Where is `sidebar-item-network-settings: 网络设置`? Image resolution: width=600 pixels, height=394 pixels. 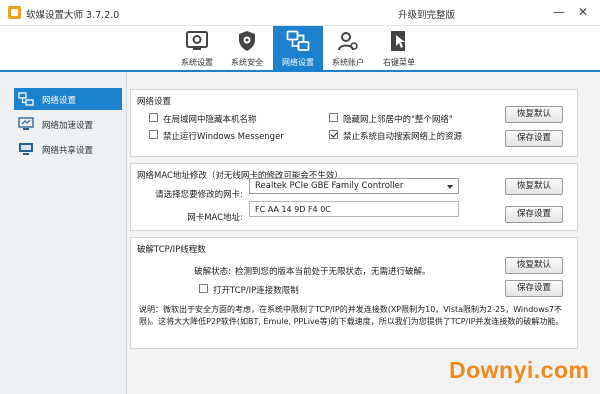
sidebar-item-network-settings: 网络设置 is located at coordinates (68, 99).